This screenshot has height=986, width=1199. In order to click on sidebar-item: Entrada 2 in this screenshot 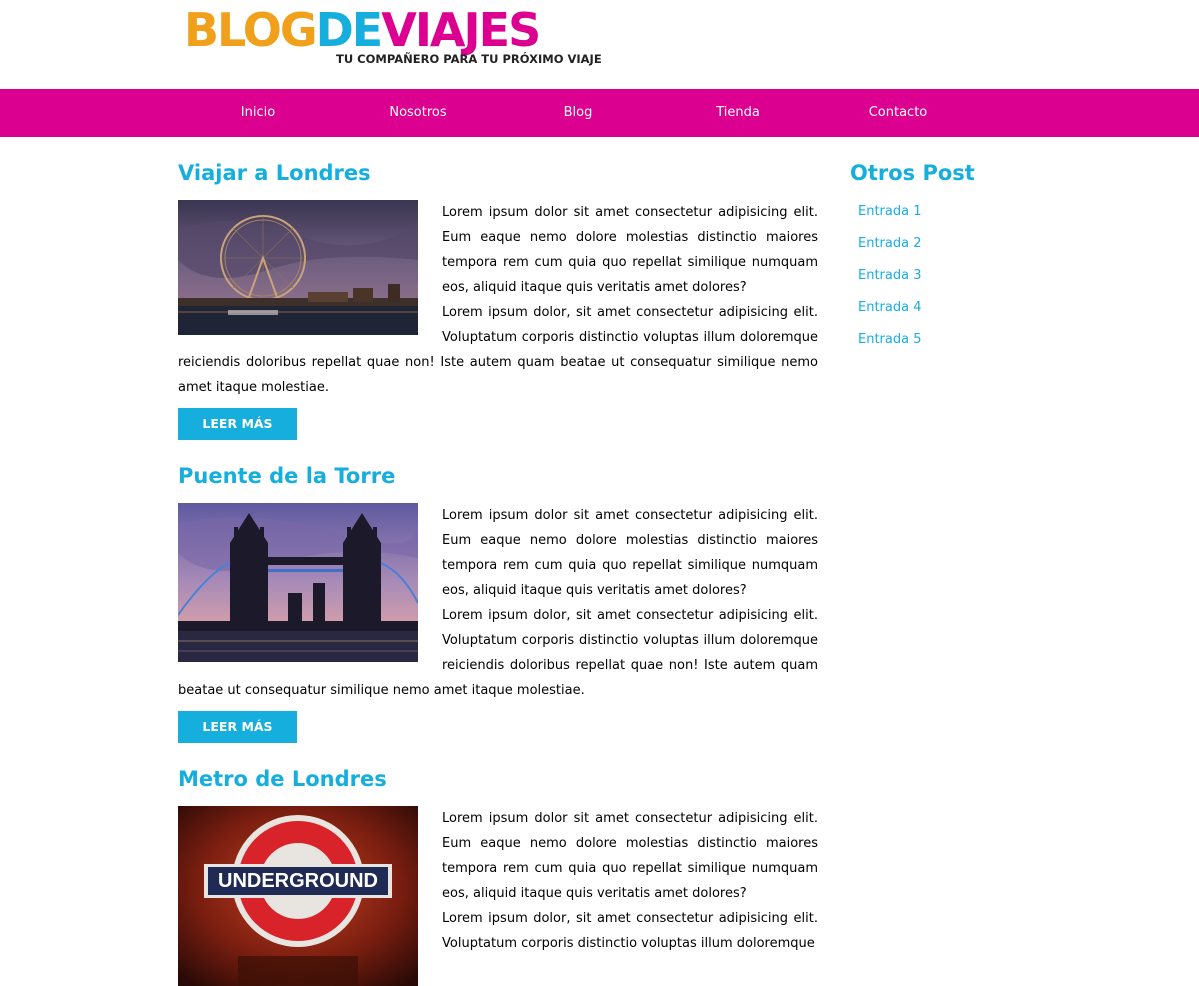, I will do `click(950, 244)`.